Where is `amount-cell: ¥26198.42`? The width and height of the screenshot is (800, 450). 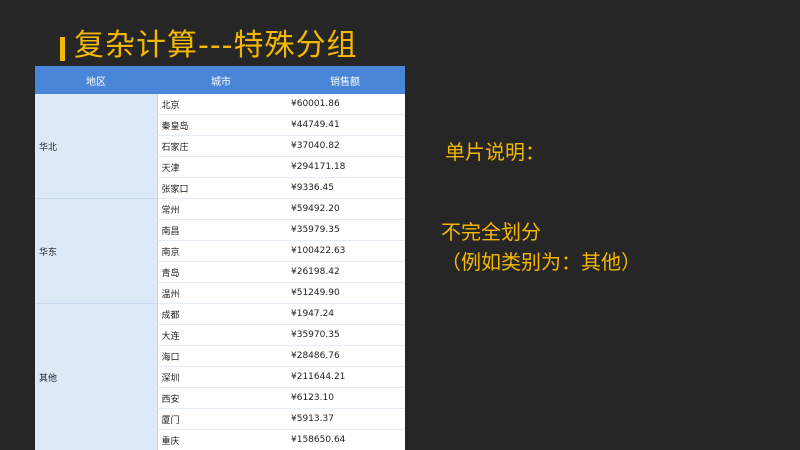 amount-cell: ¥26198.42 is located at coordinates (345, 272).